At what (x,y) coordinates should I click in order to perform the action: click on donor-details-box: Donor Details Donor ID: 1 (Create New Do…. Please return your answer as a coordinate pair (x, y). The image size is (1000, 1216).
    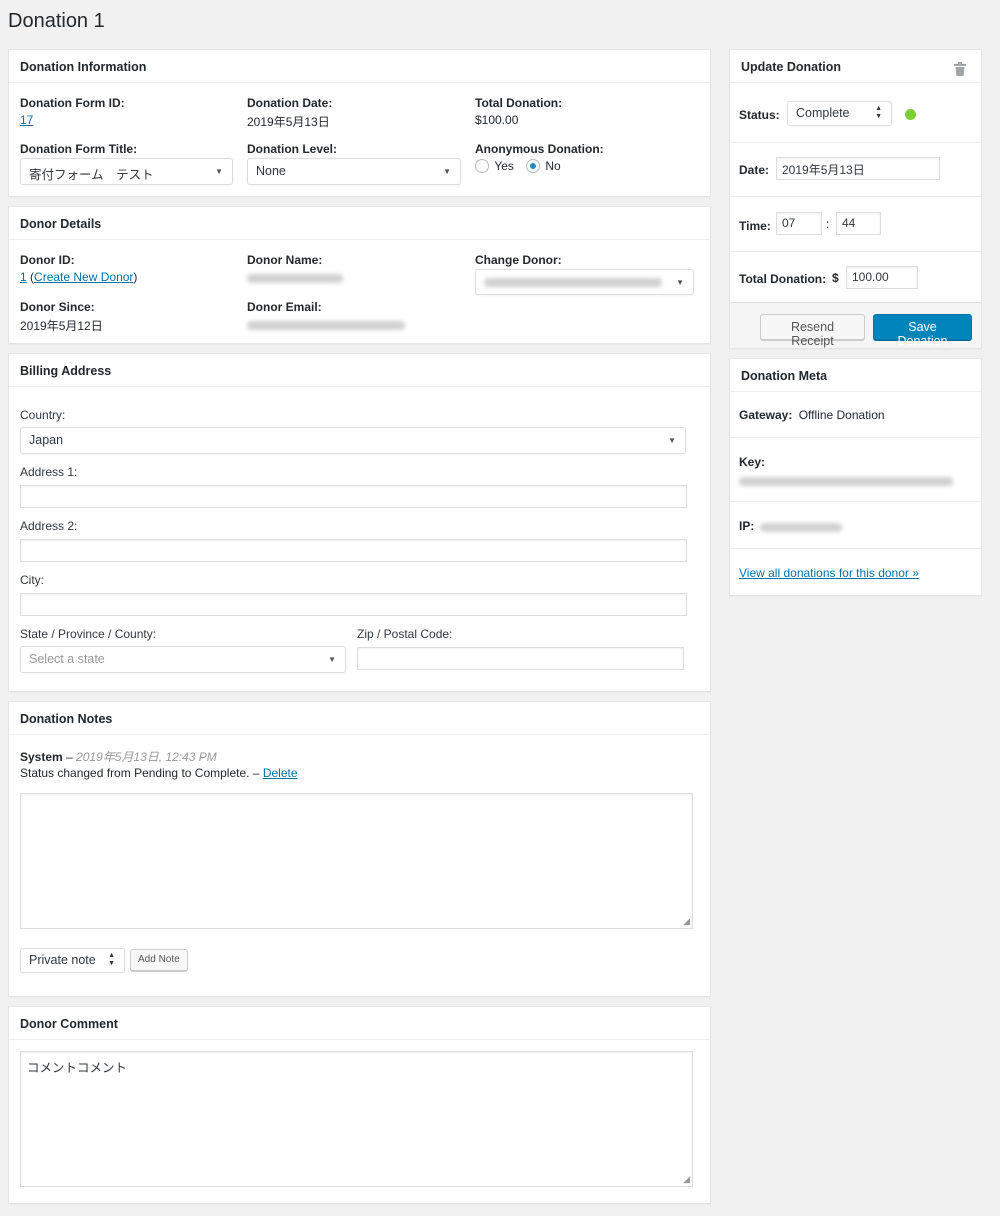
    Looking at the image, I should click on (359, 275).